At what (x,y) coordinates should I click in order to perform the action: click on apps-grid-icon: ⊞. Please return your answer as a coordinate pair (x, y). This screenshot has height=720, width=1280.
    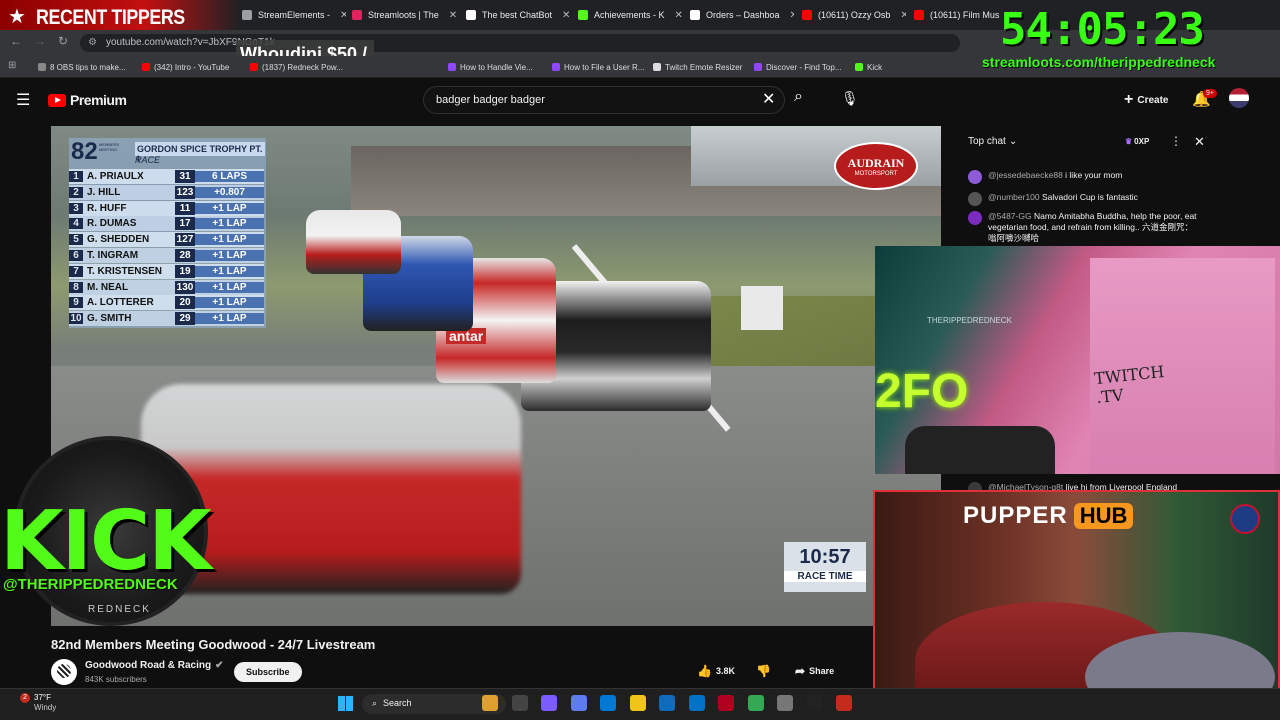
    Looking at the image, I should click on (12, 65).